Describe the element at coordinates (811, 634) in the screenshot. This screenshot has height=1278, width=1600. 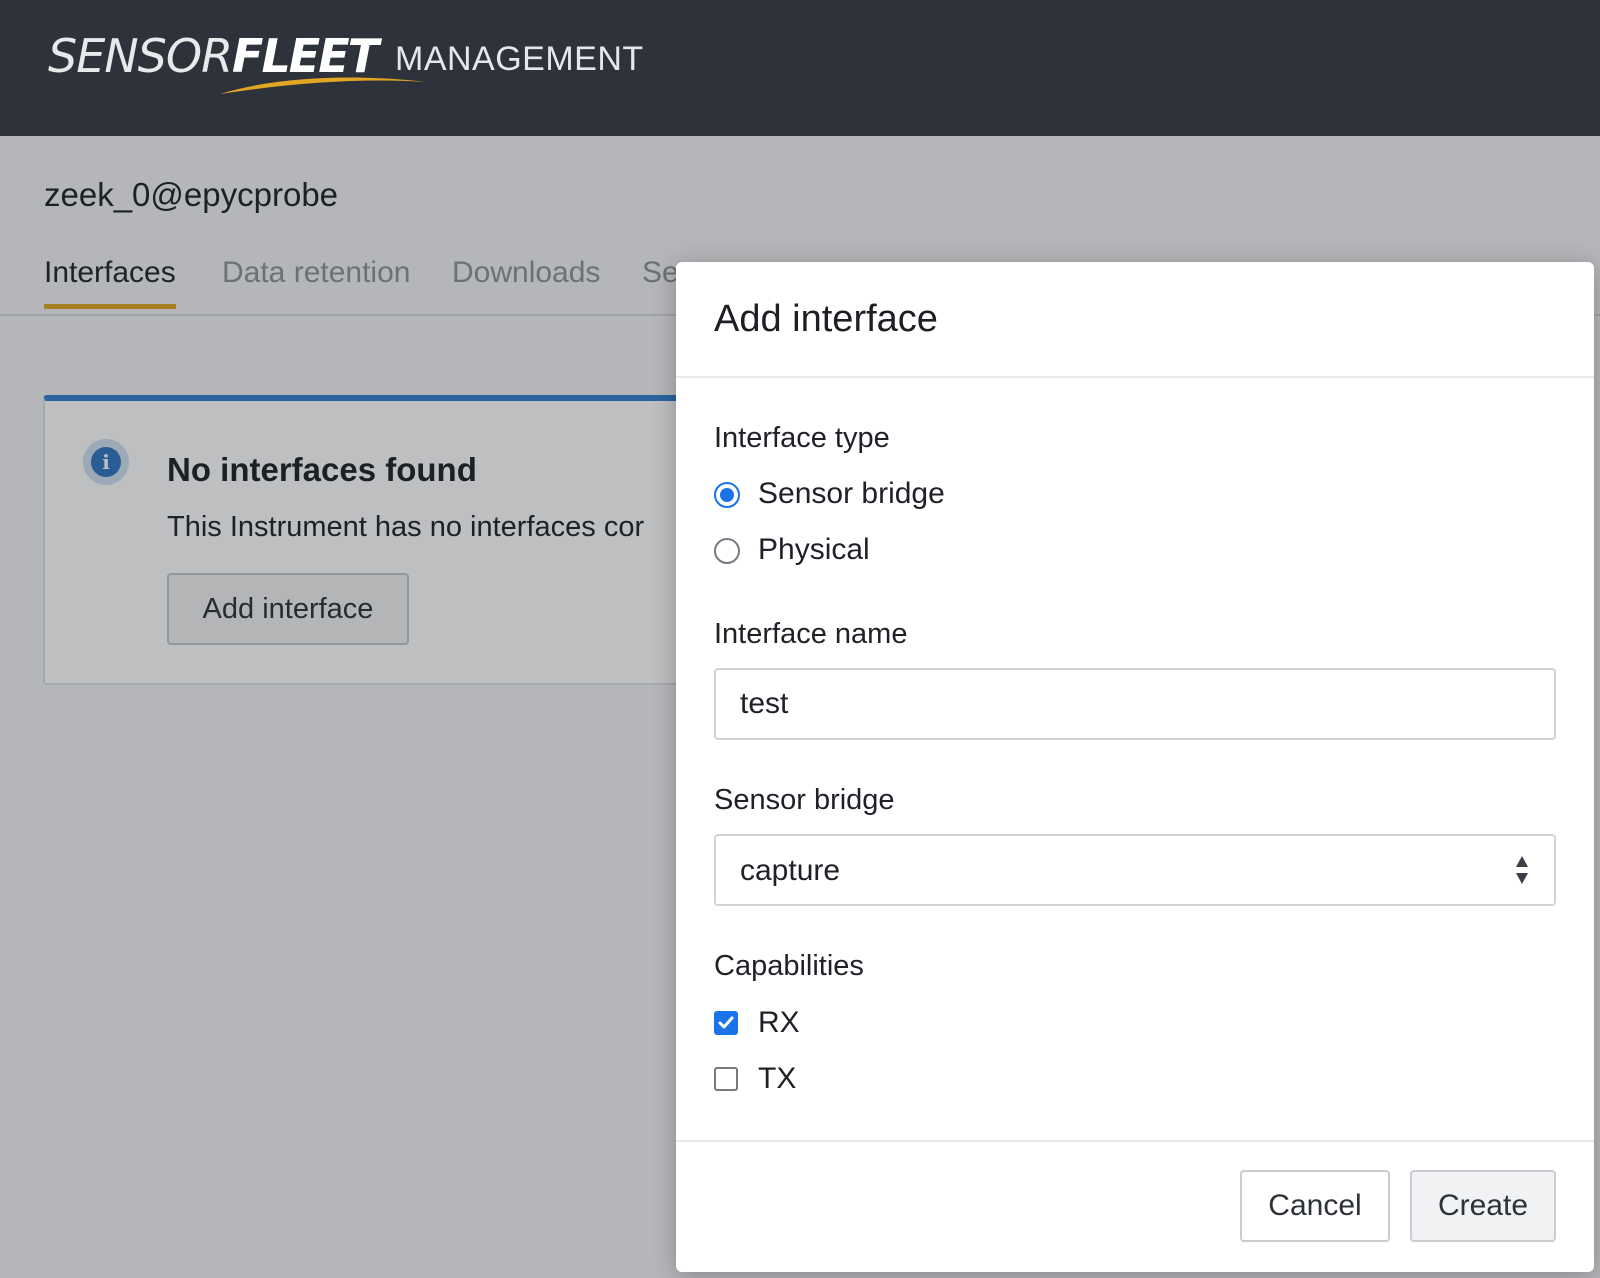
I see `interface-name-label: Interface name` at that location.